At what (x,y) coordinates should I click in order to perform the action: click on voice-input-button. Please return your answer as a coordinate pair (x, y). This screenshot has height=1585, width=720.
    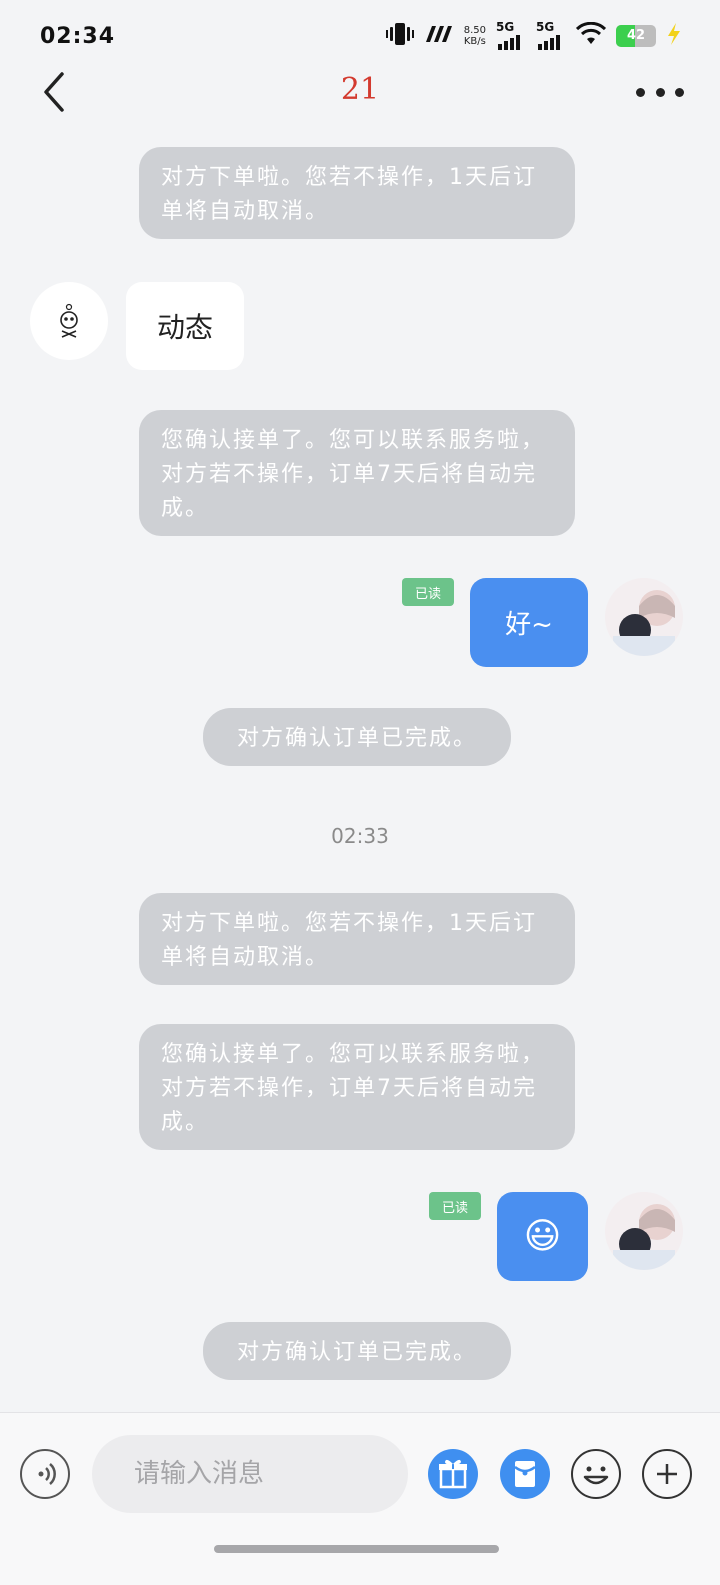
    Looking at the image, I should click on (45, 1474).